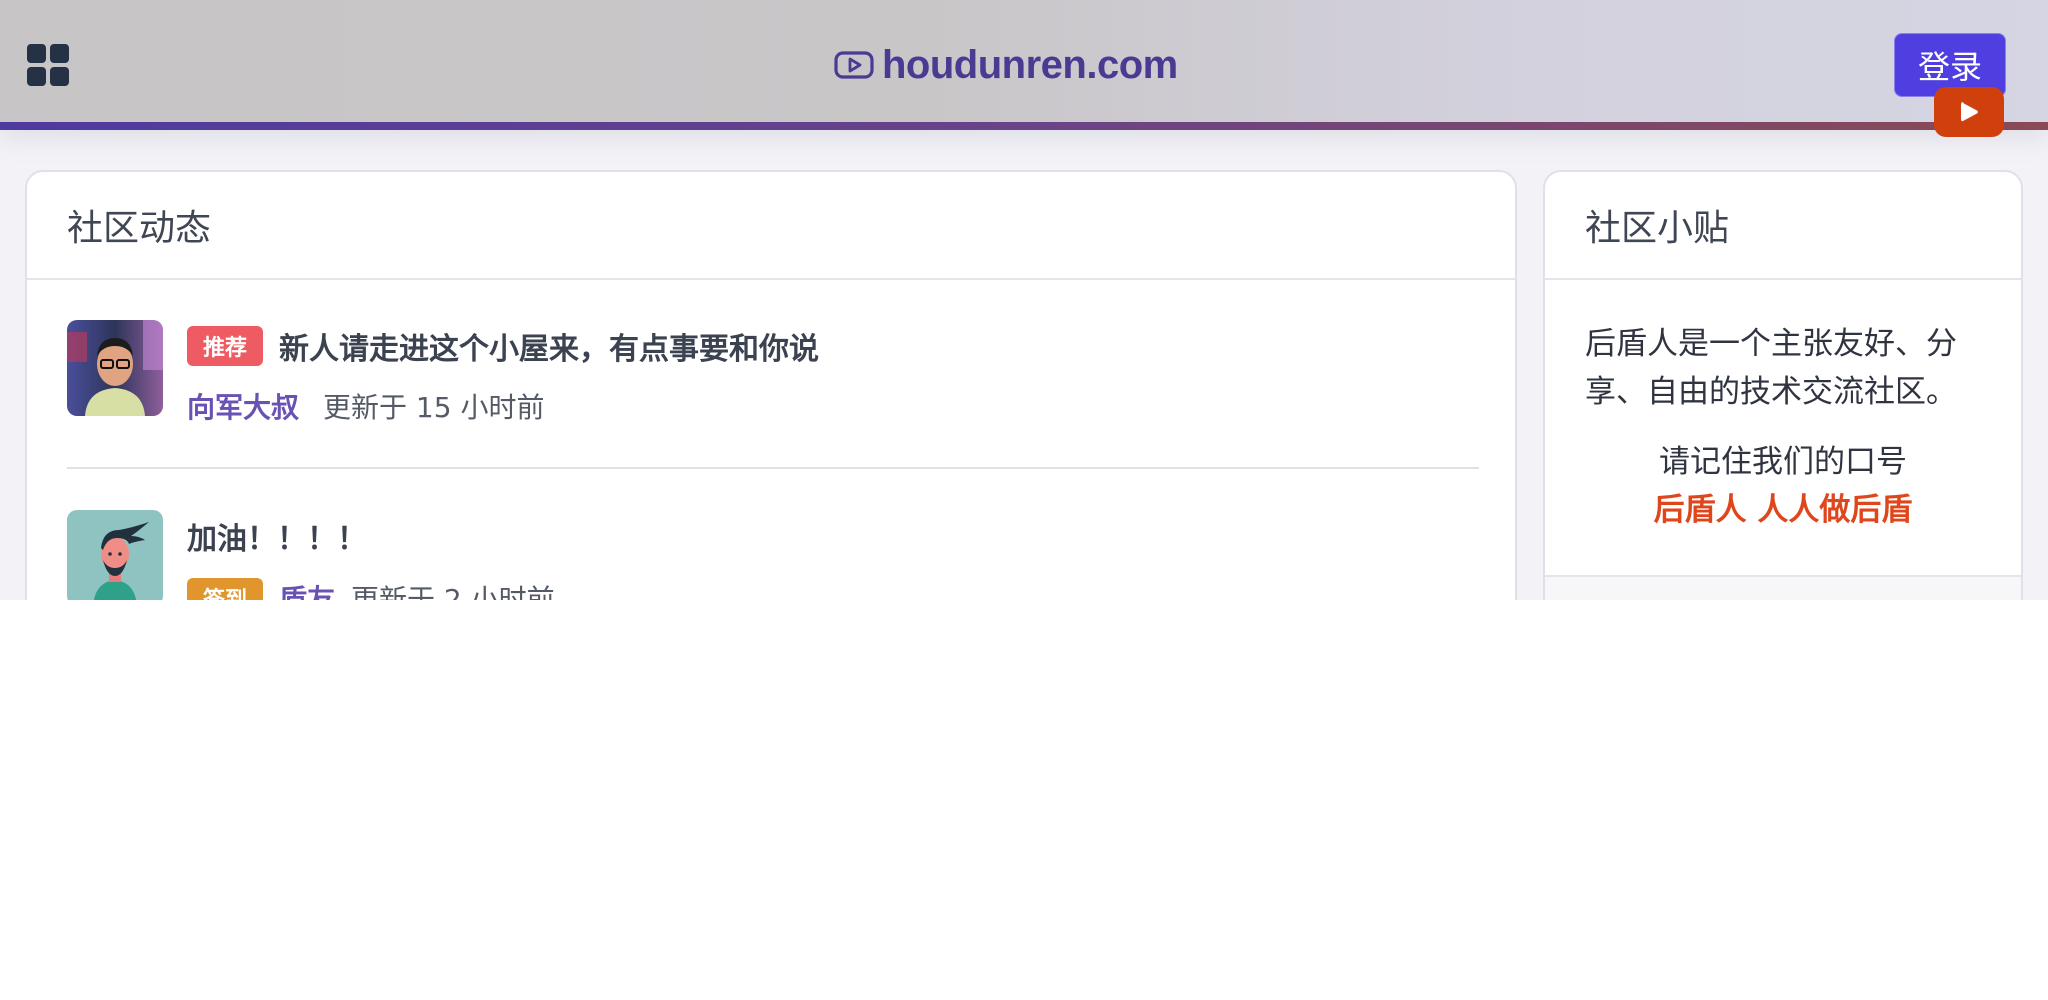 The image size is (2048, 1000). I want to click on checkin-badge: 签到, so click(225, 589).